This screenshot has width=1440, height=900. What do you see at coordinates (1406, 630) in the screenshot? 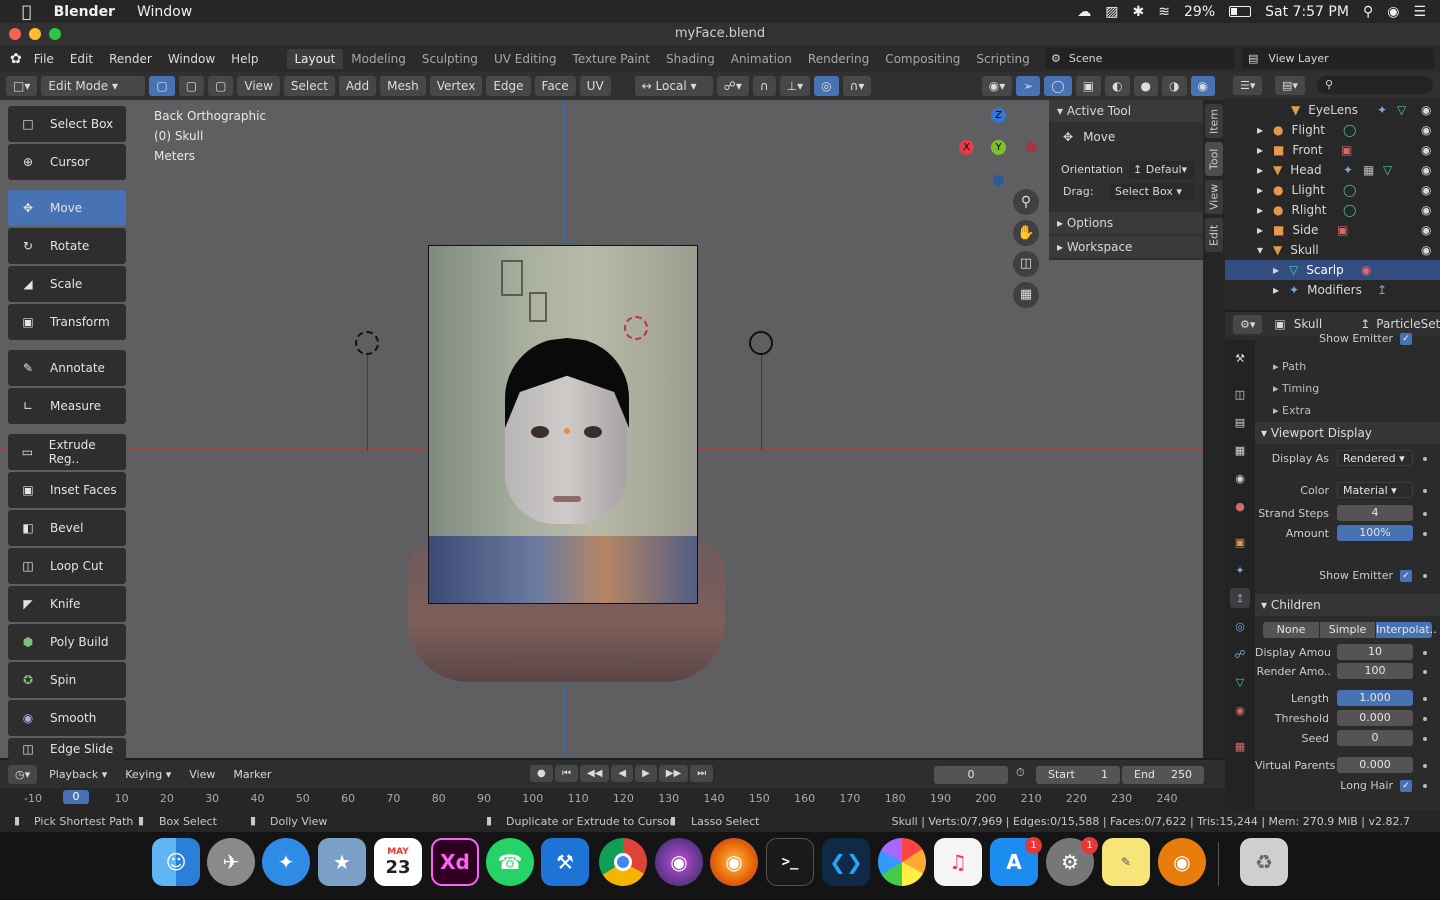
I see `child-interpolated-button: Interpolat..` at bounding box center [1406, 630].